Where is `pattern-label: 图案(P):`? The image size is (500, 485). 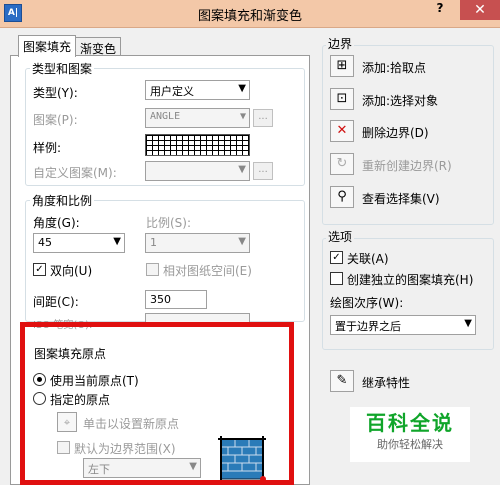 pattern-label: 图案(P): is located at coordinates (55, 120).